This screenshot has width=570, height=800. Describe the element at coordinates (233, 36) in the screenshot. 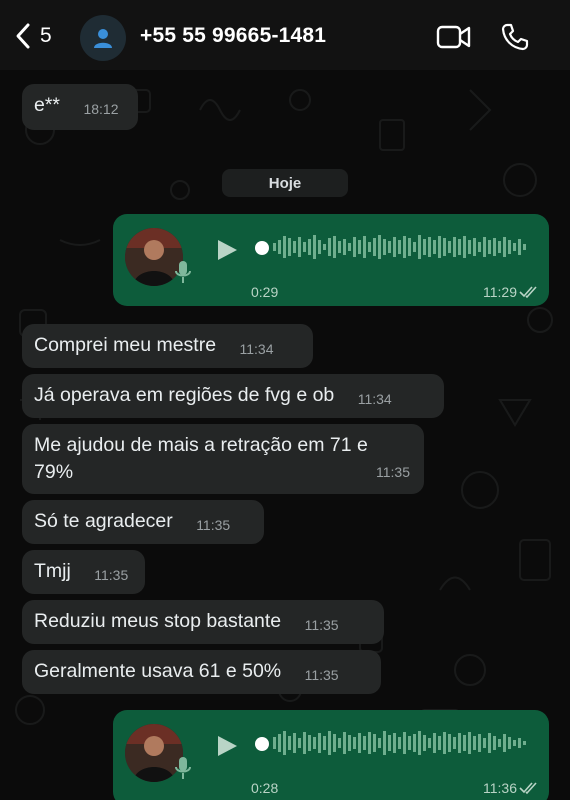

I see `contact-name: +55 55 99665-1481` at that location.